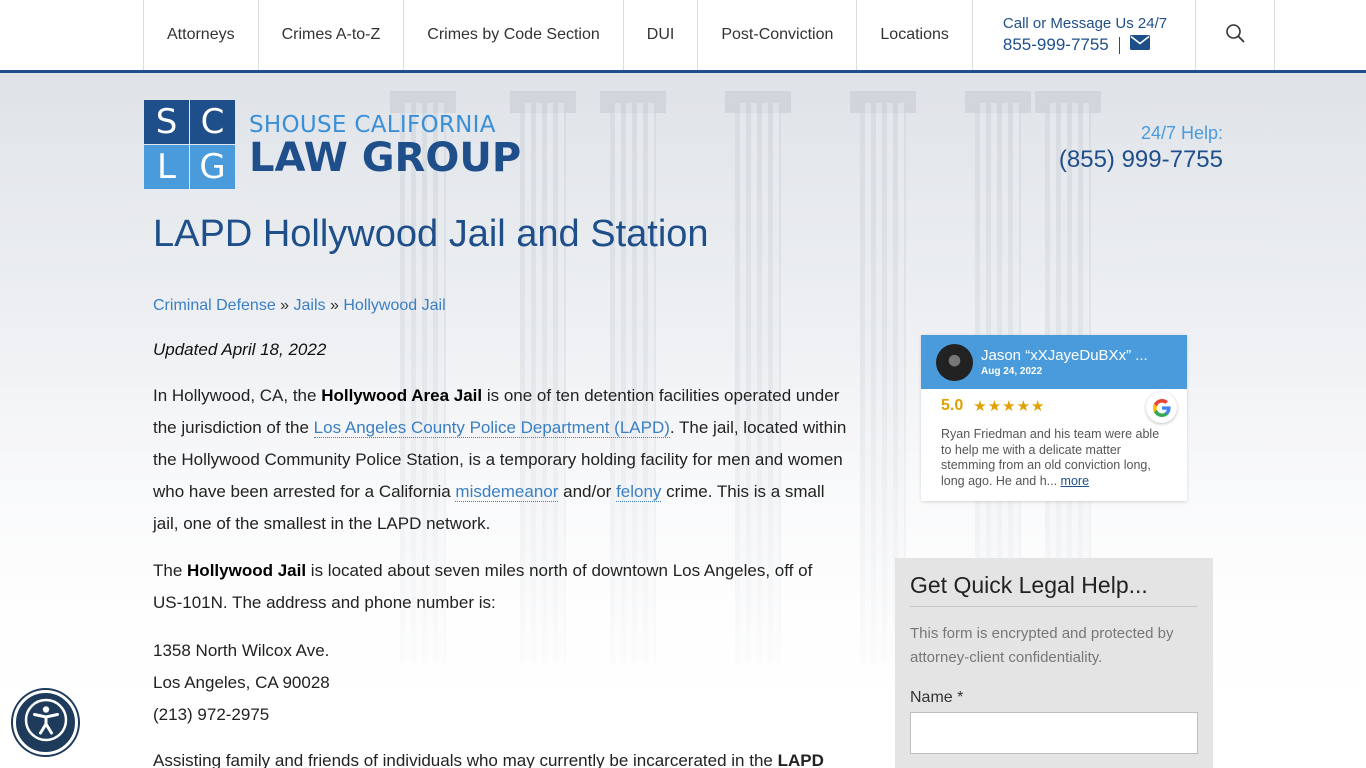  What do you see at coordinates (1161, 407) in the screenshot?
I see `google-logo-icon` at bounding box center [1161, 407].